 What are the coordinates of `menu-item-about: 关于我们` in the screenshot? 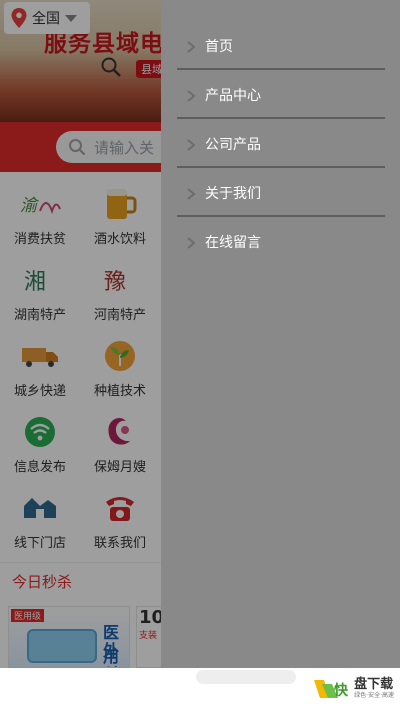 It's located at (281, 193).